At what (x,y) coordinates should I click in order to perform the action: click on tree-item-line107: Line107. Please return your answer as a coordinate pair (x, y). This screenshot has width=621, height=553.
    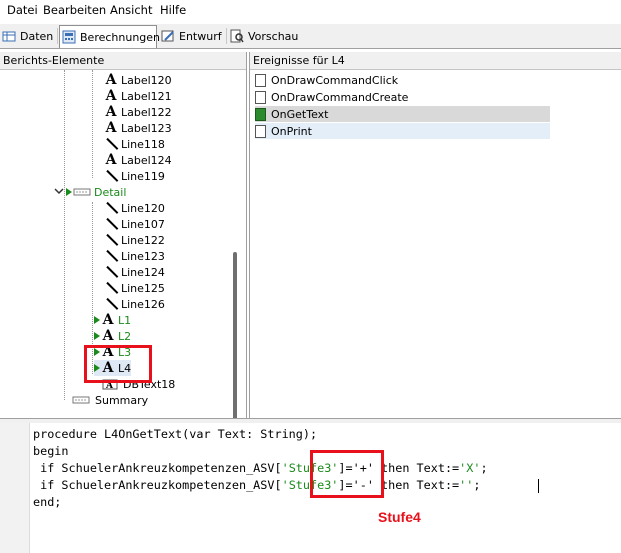
    Looking at the image, I should click on (134, 224).